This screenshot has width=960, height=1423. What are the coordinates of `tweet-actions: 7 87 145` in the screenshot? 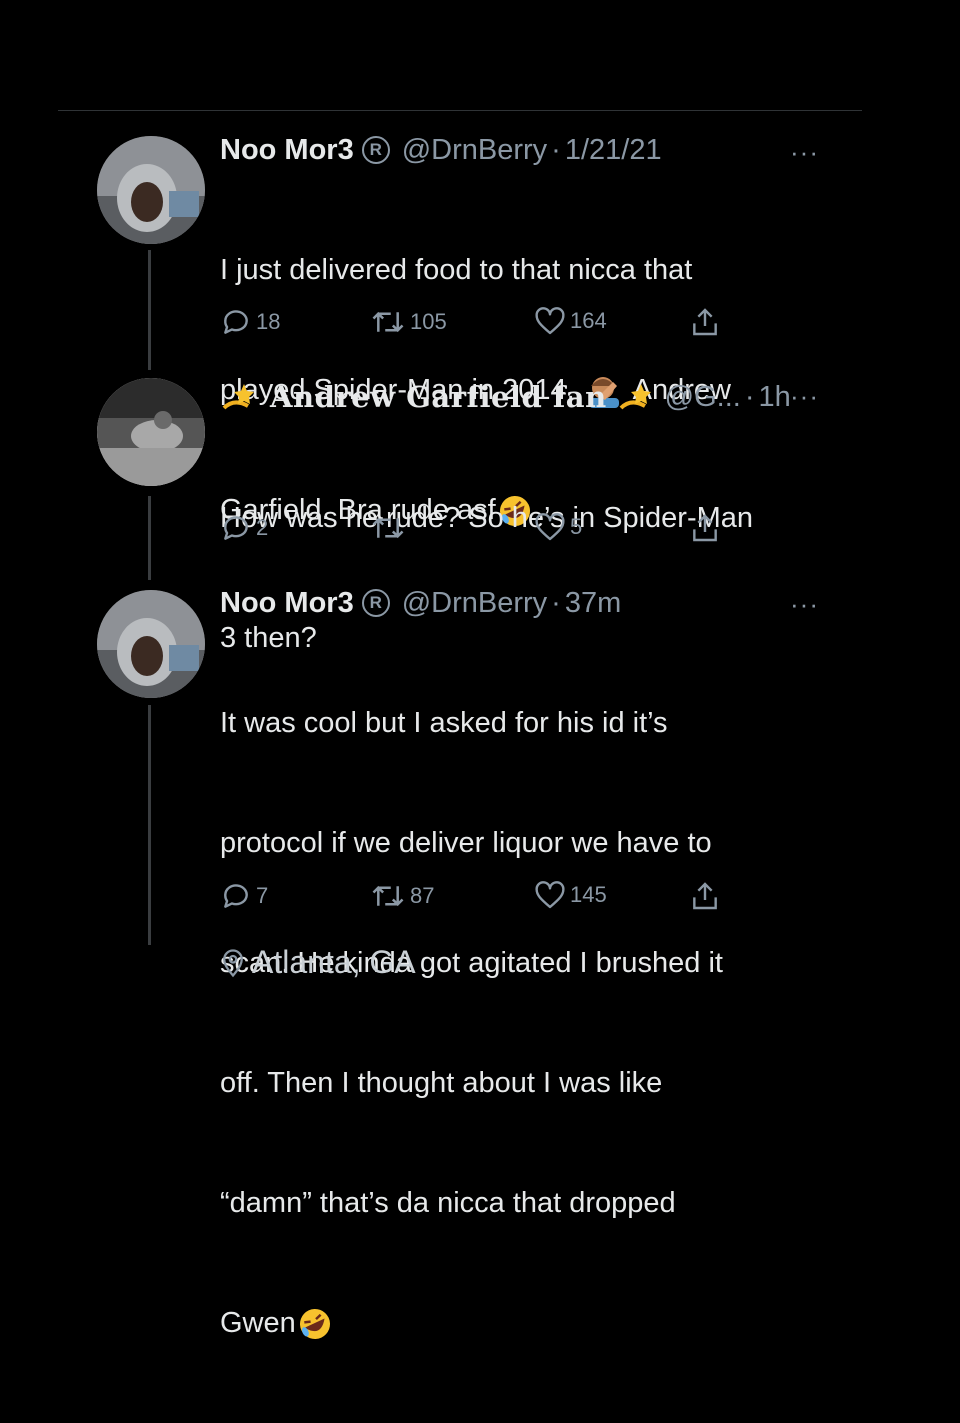 It's located at (480, 898).